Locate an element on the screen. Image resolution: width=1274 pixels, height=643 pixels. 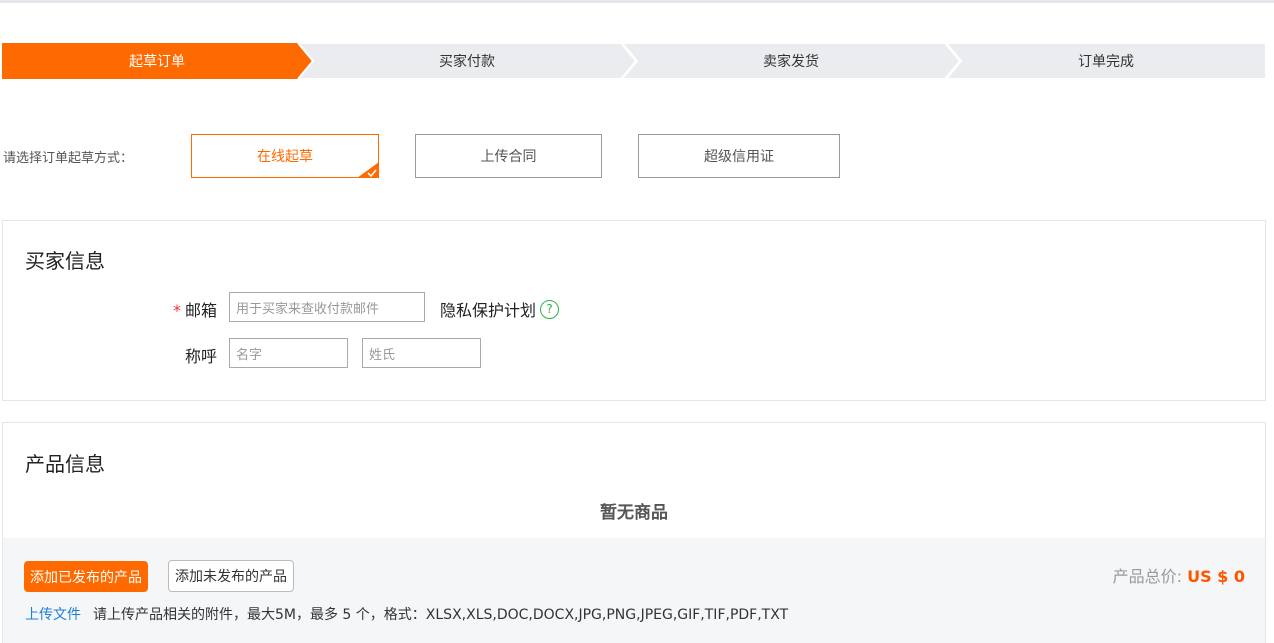
upload-contract-option: 上传合同 is located at coordinates (508, 156).